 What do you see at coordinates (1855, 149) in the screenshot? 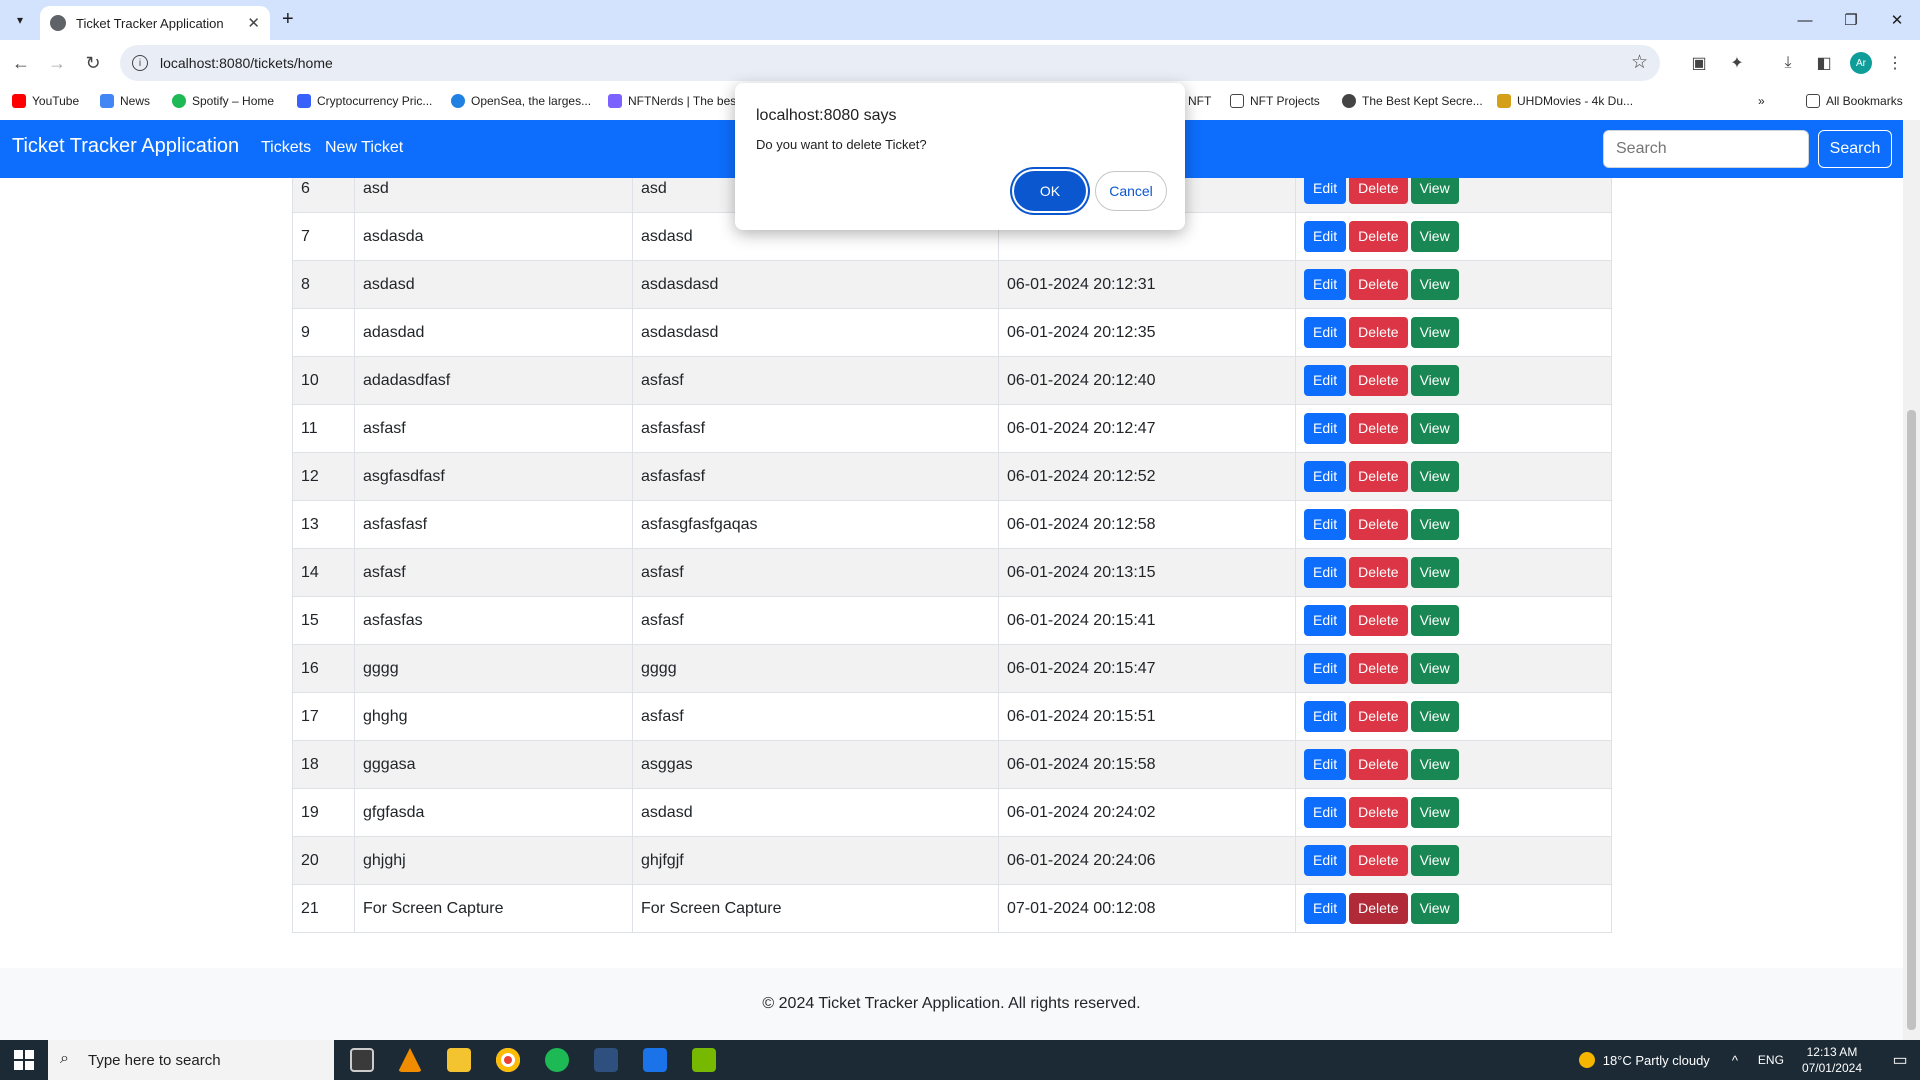
I see `search-button: Search` at bounding box center [1855, 149].